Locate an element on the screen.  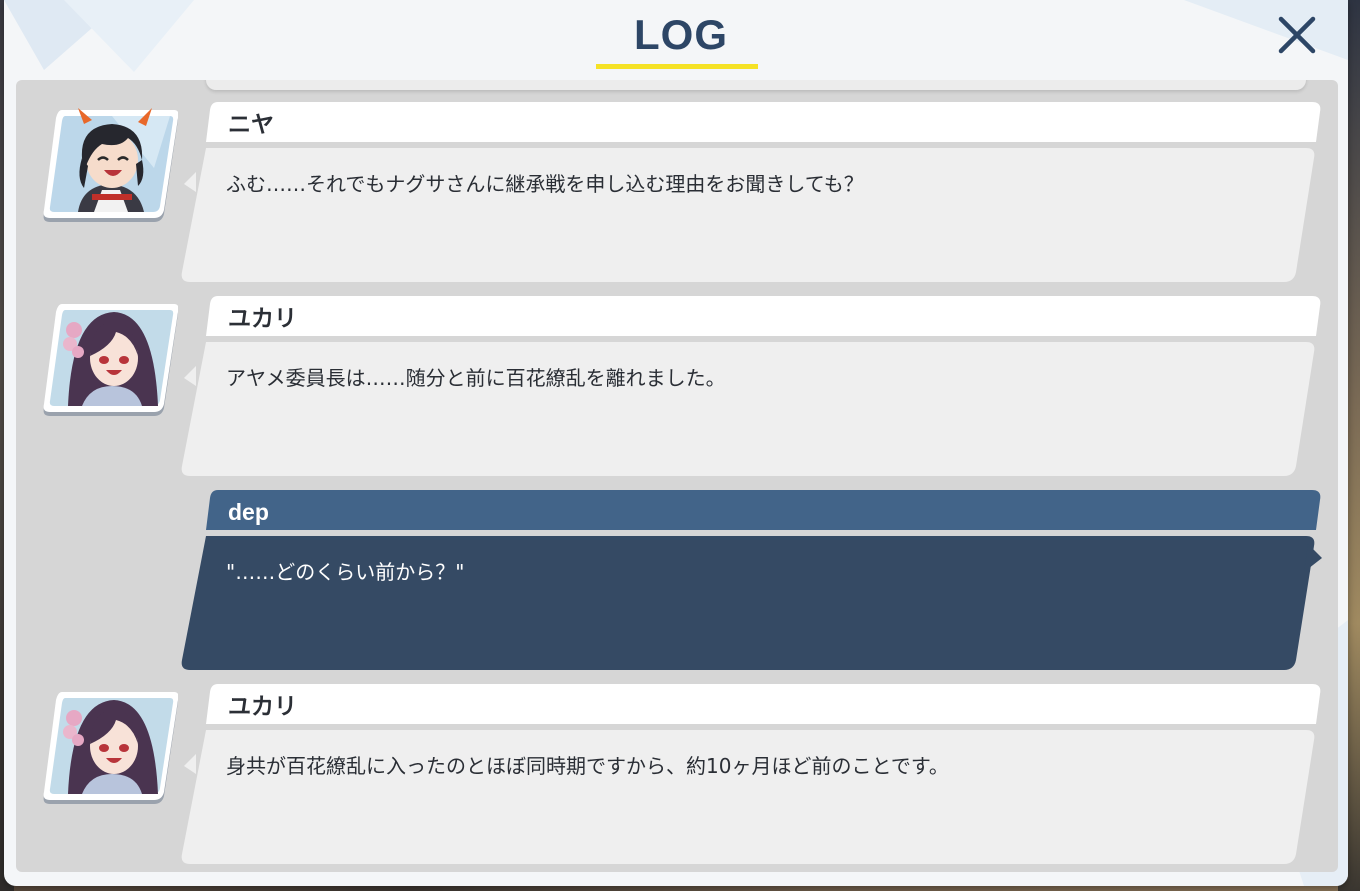
log-header: LOG is located at coordinates (676, 36).